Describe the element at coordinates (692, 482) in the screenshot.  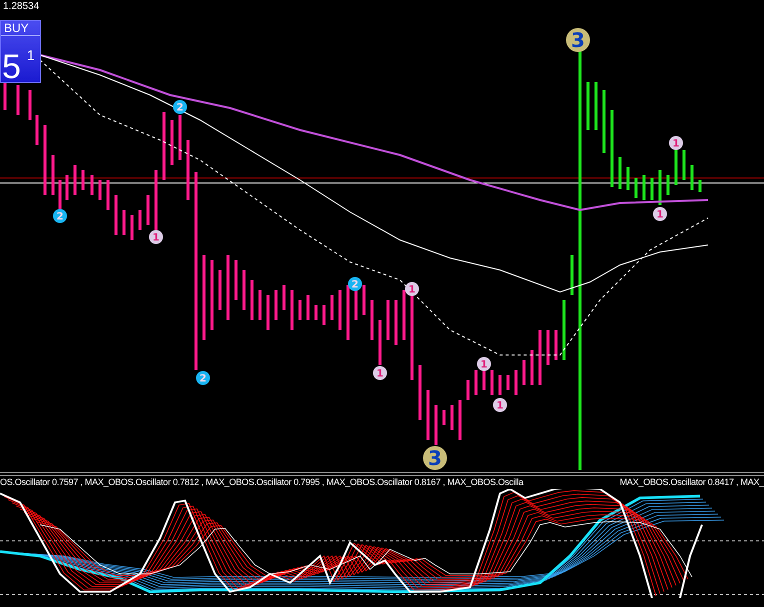
I see `indicator-label: MAX_OBOS.Oscillator 0.8417 , MAX_` at that location.